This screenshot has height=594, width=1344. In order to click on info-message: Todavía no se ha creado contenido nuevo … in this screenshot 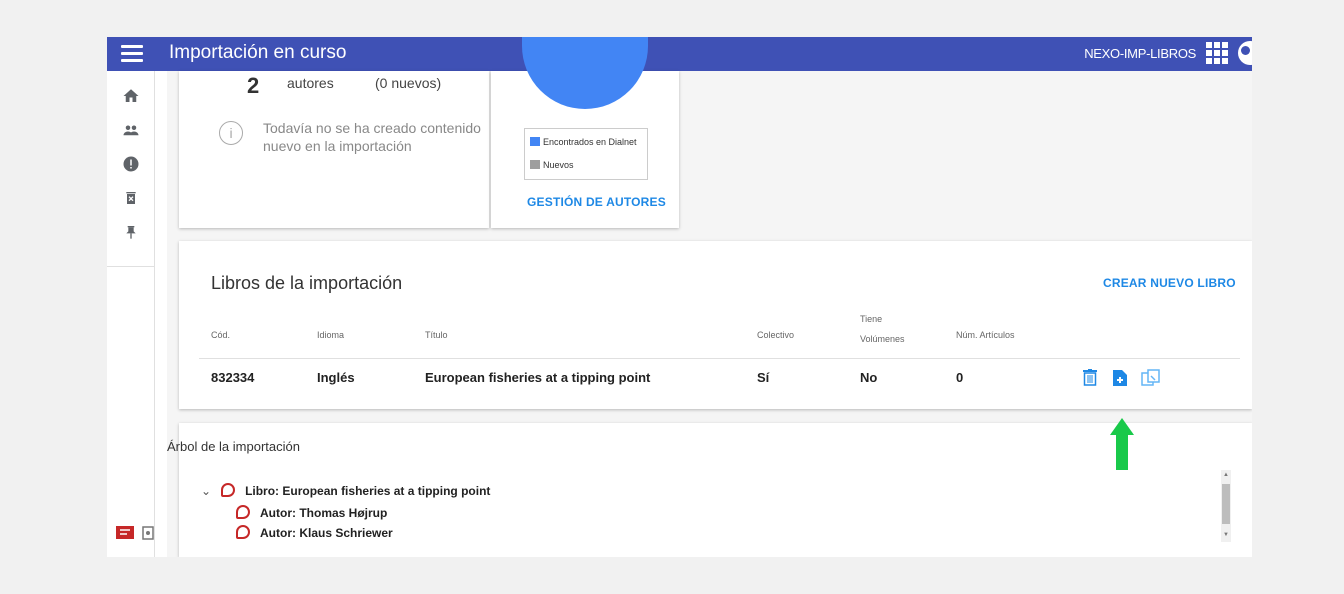, I will do `click(372, 137)`.